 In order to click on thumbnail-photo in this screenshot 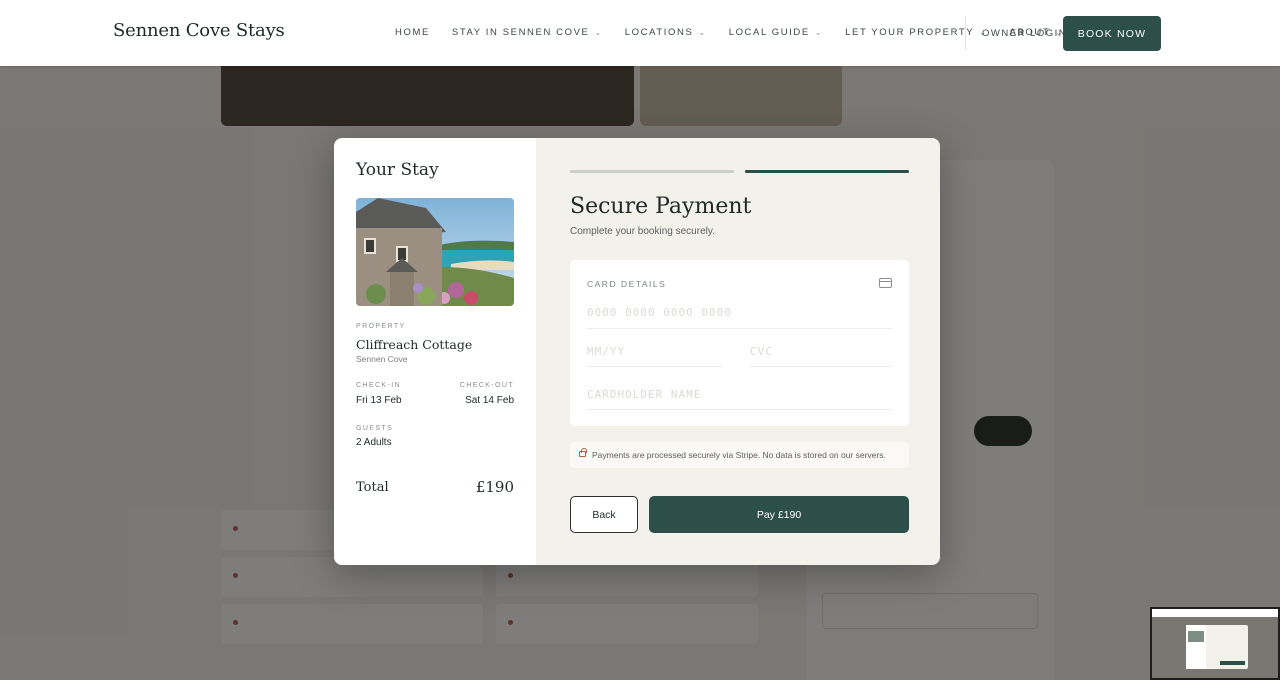, I will do `click(1196, 636)`.